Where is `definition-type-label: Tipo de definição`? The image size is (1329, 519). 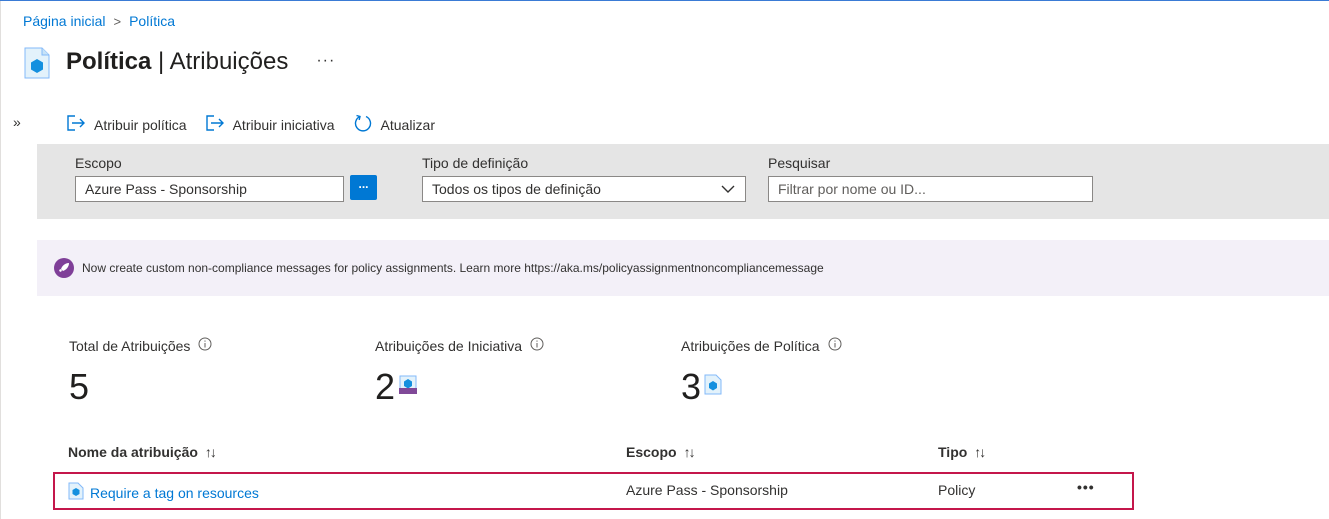 definition-type-label: Tipo de definição is located at coordinates (475, 163).